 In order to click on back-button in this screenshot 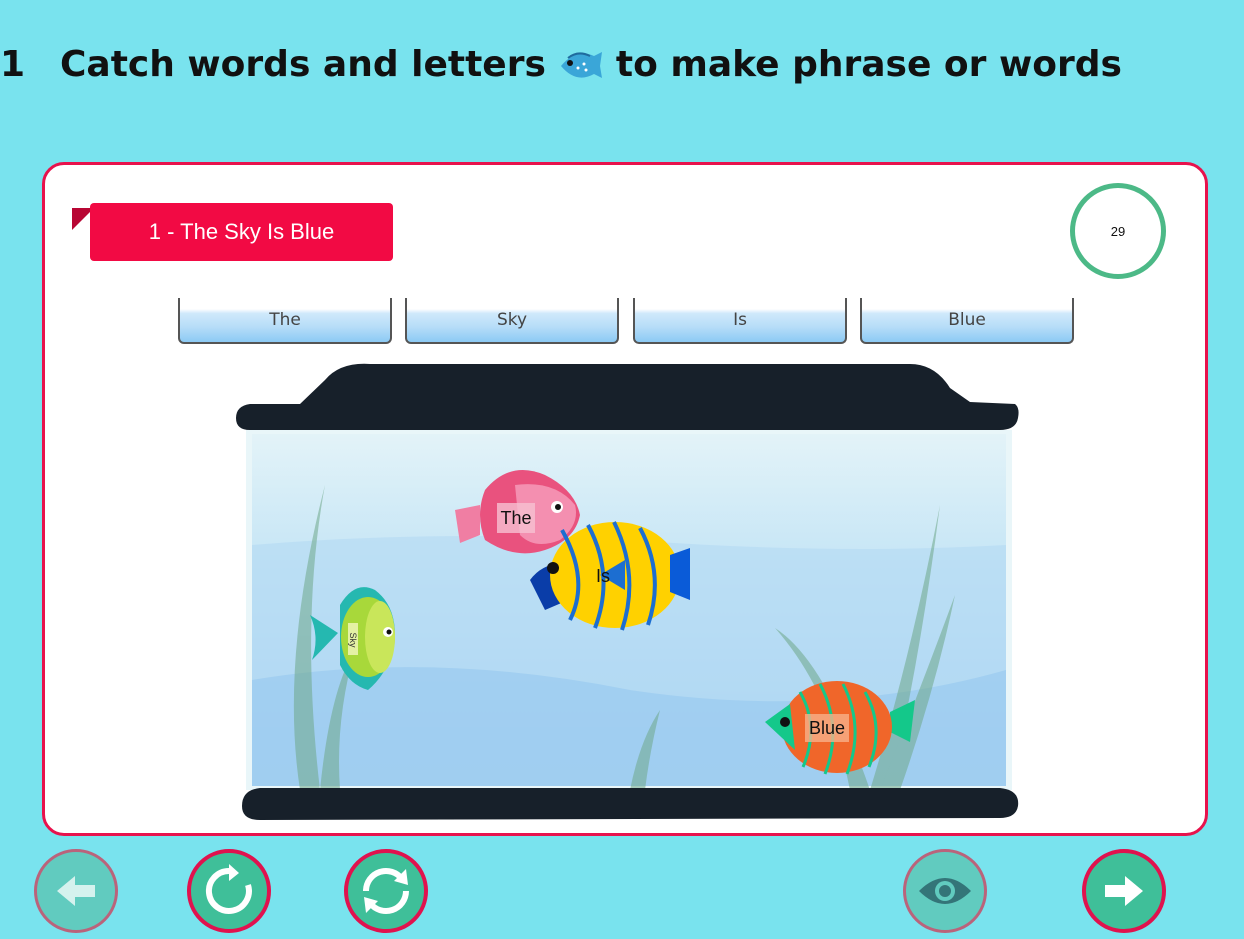, I will do `click(76, 891)`.